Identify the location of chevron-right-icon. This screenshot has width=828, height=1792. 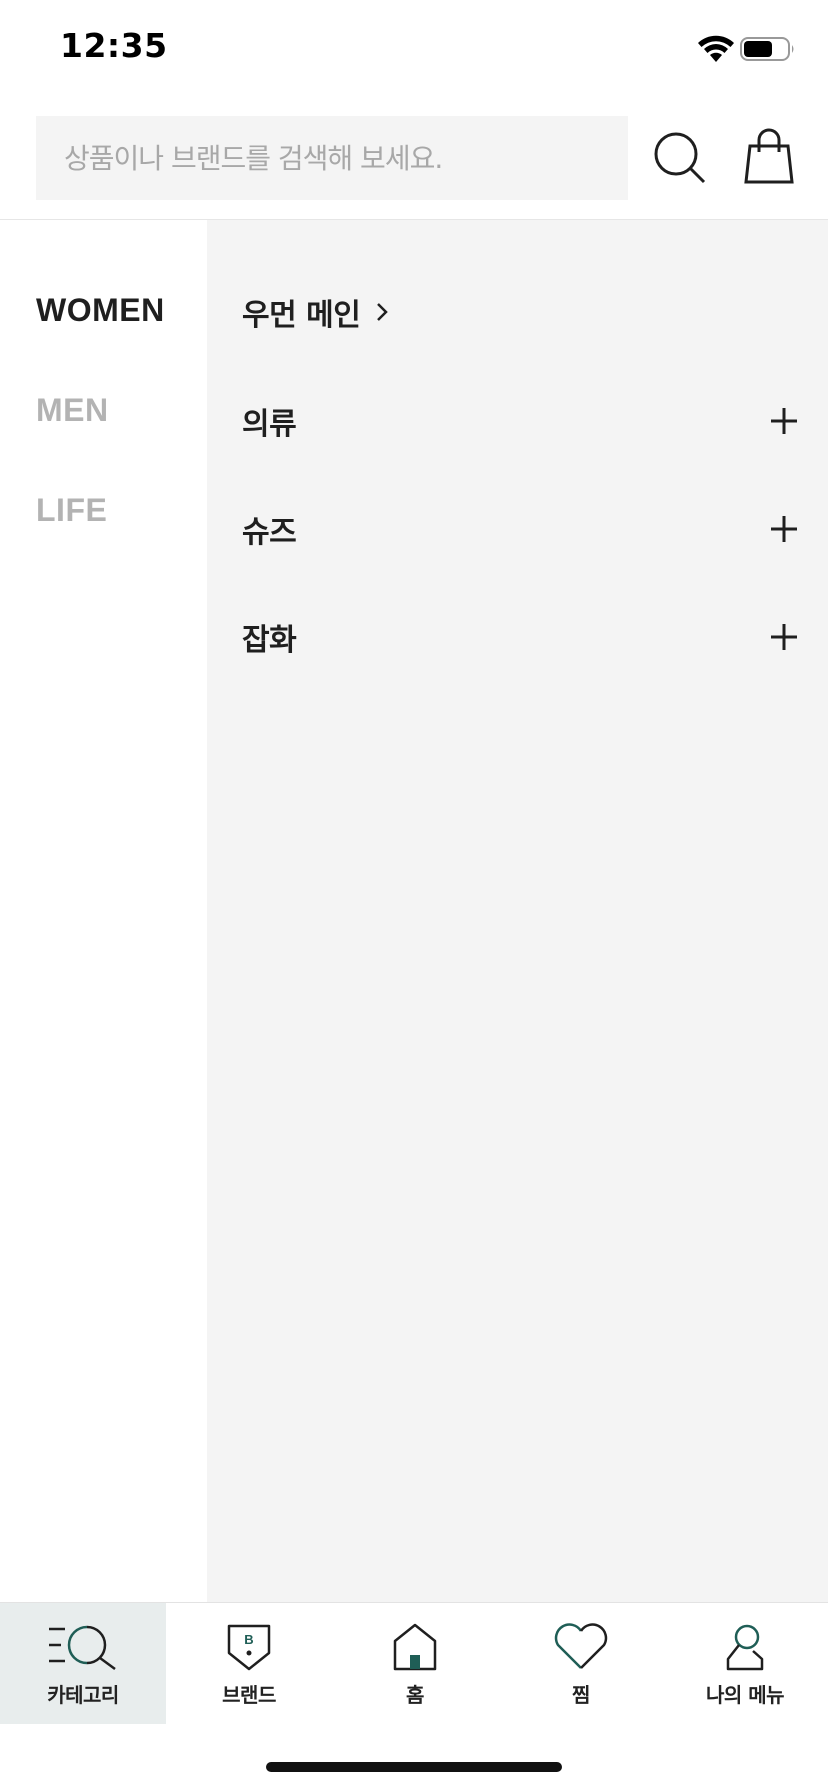
(383, 312).